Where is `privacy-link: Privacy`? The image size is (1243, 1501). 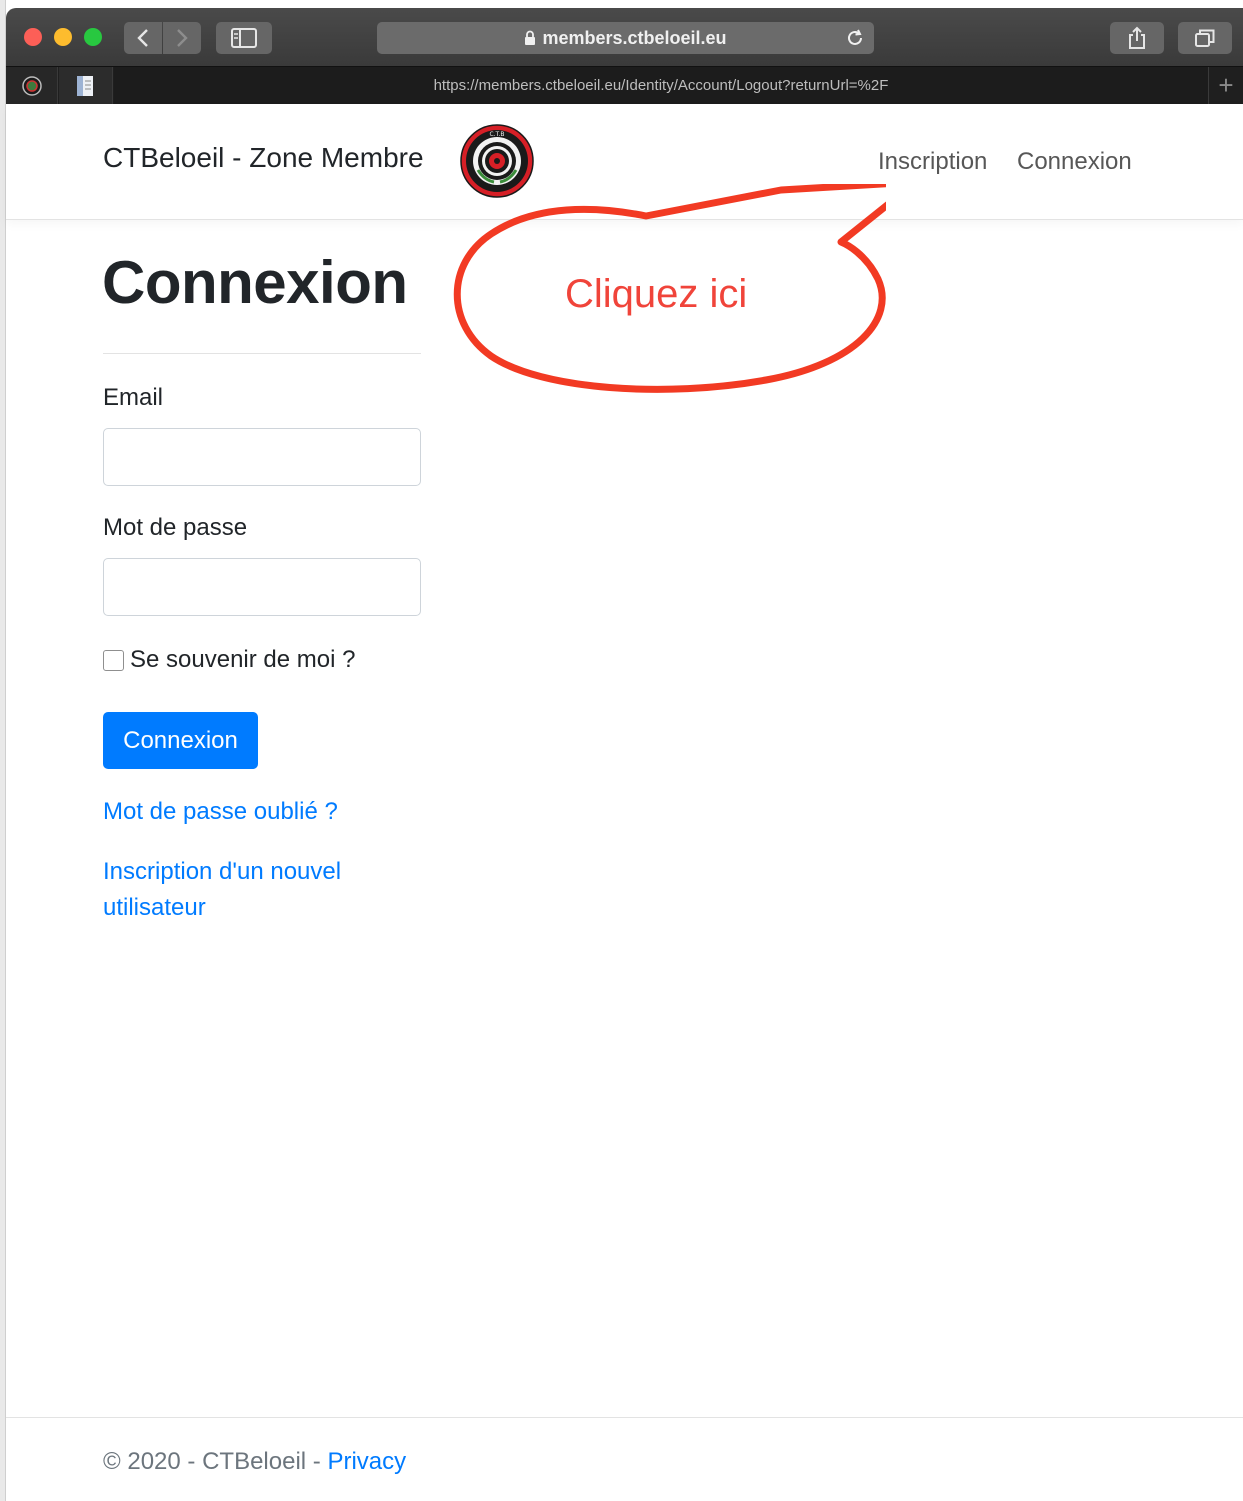 privacy-link: Privacy is located at coordinates (366, 1461).